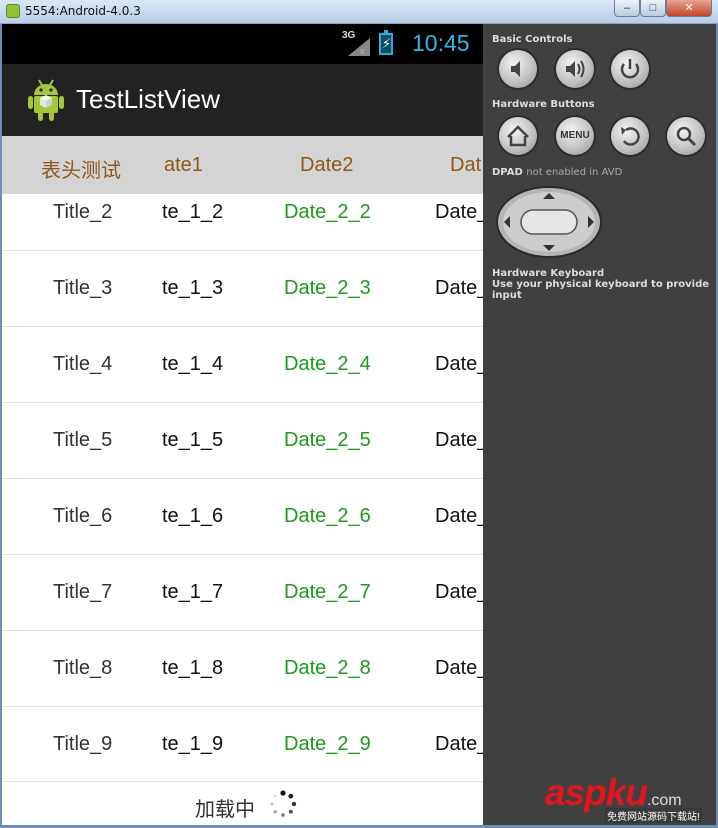 The height and width of the screenshot is (828, 718). I want to click on menu-button-label: MENU, so click(575, 135).